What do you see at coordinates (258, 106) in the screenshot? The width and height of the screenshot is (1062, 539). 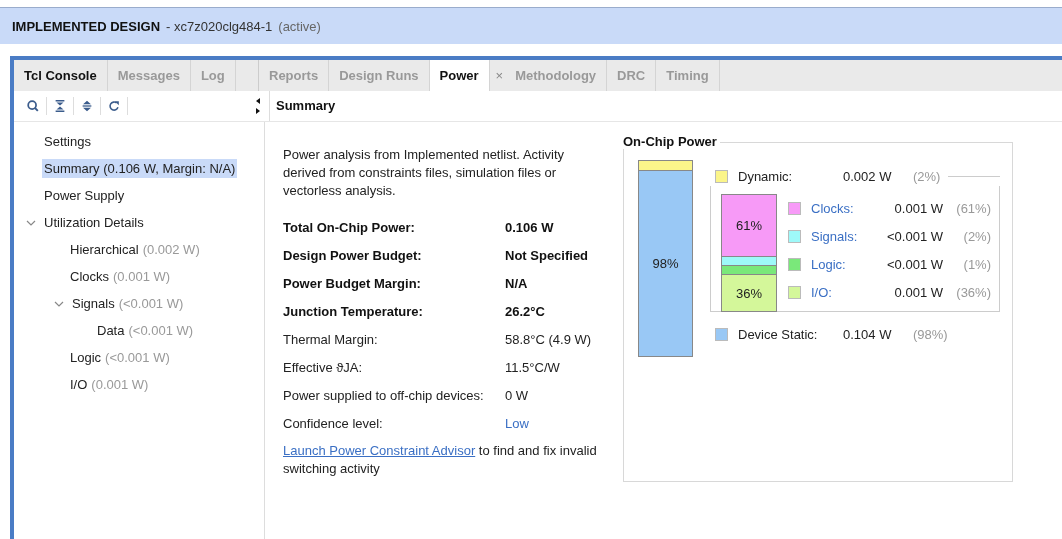 I see `splitter-arrows-icon` at bounding box center [258, 106].